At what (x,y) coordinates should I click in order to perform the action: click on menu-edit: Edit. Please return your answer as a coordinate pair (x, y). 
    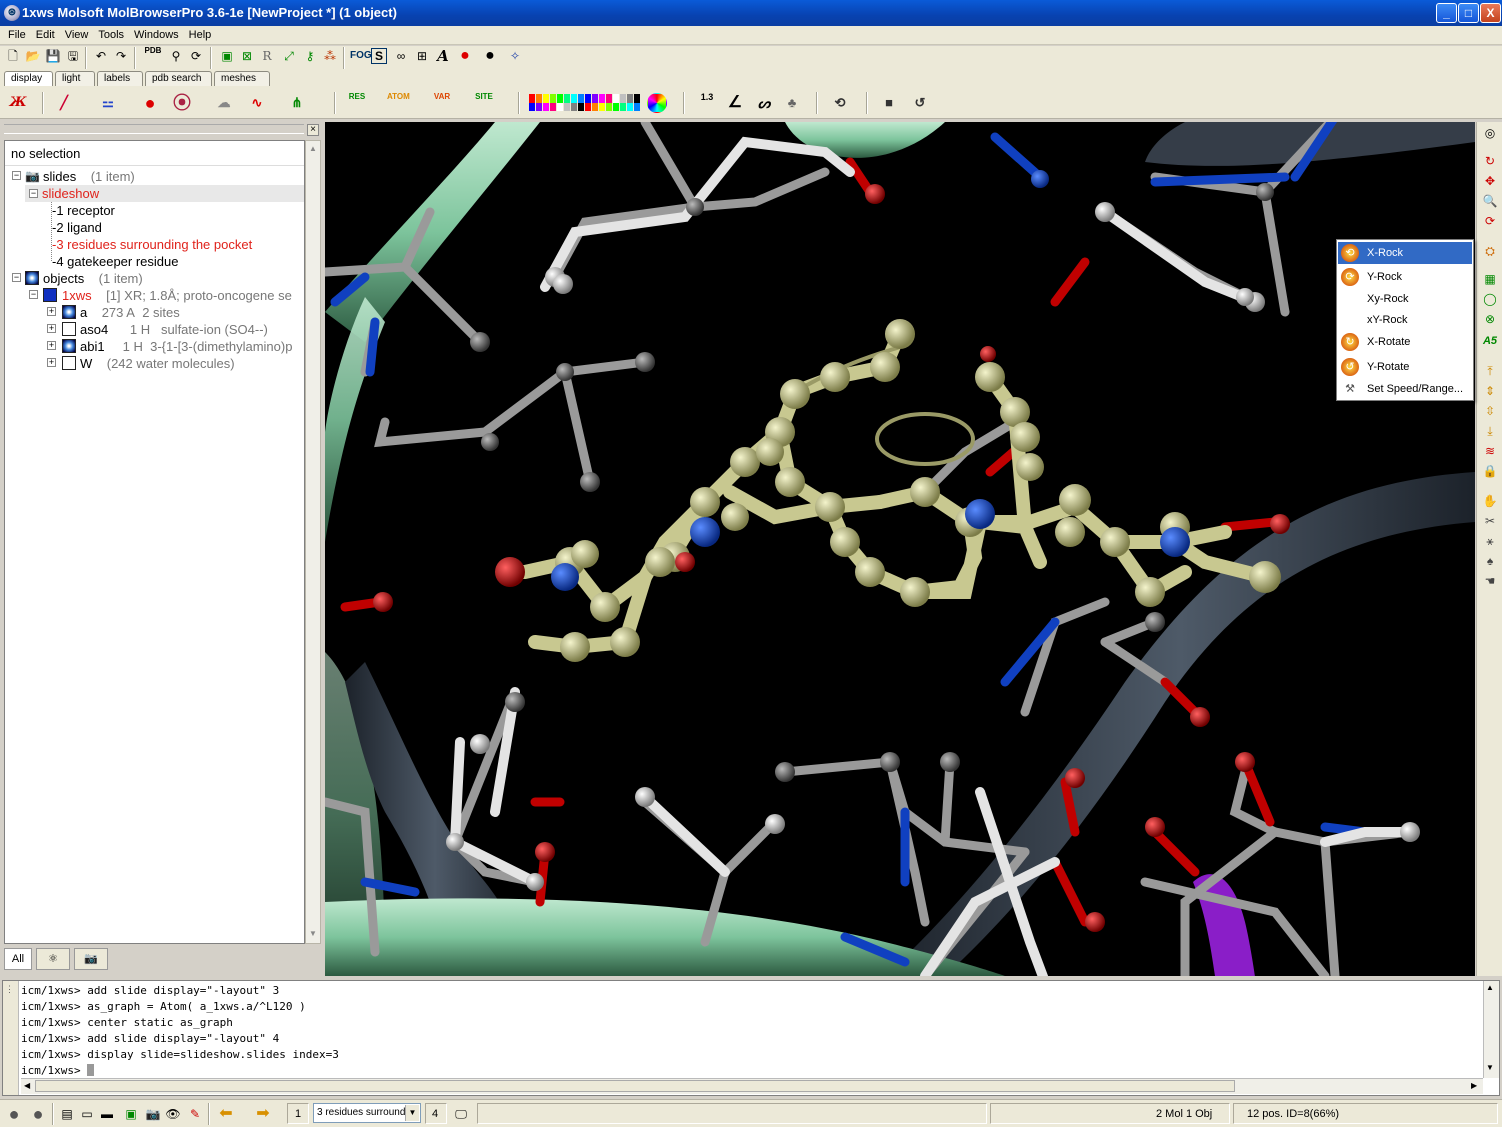
    Looking at the image, I should click on (45, 35).